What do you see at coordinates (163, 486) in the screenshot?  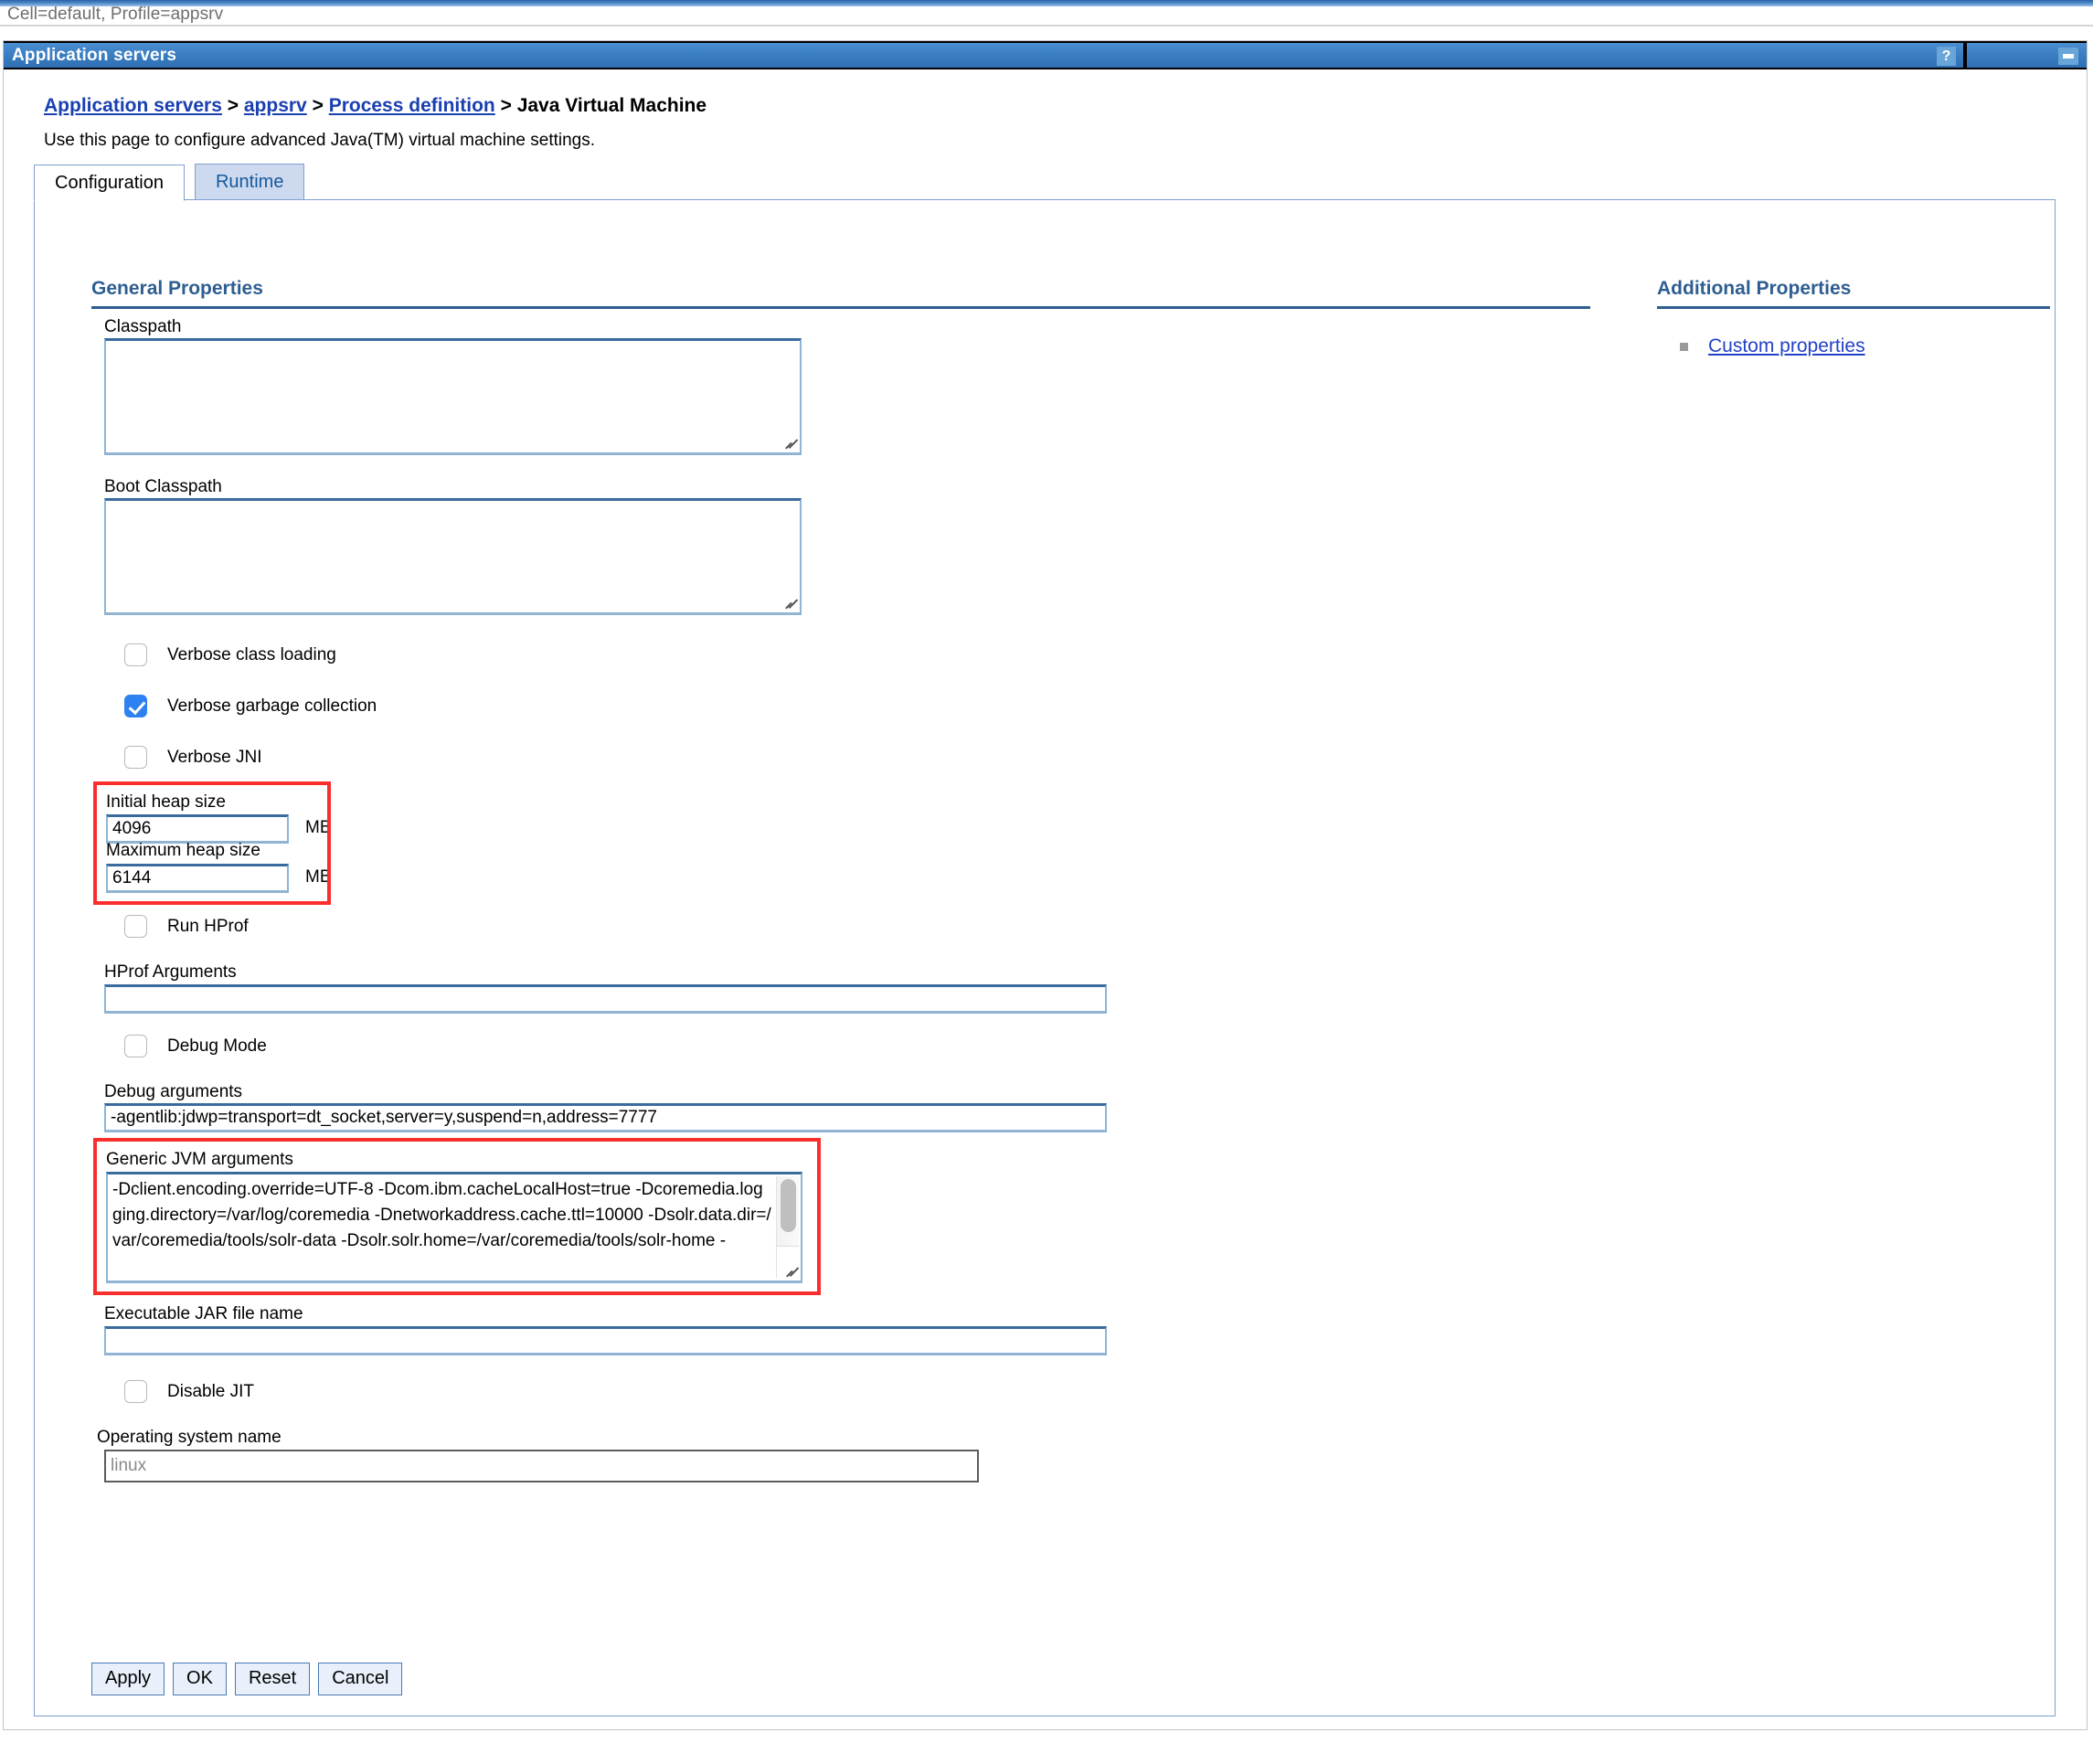 I see `boot-classpath-label: Boot Classpath` at bounding box center [163, 486].